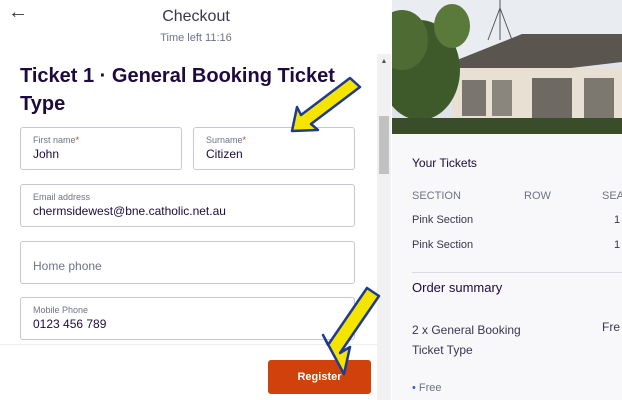 This screenshot has width=622, height=400. Describe the element at coordinates (335, 226) in the screenshot. I see `annotation-overlay` at that location.